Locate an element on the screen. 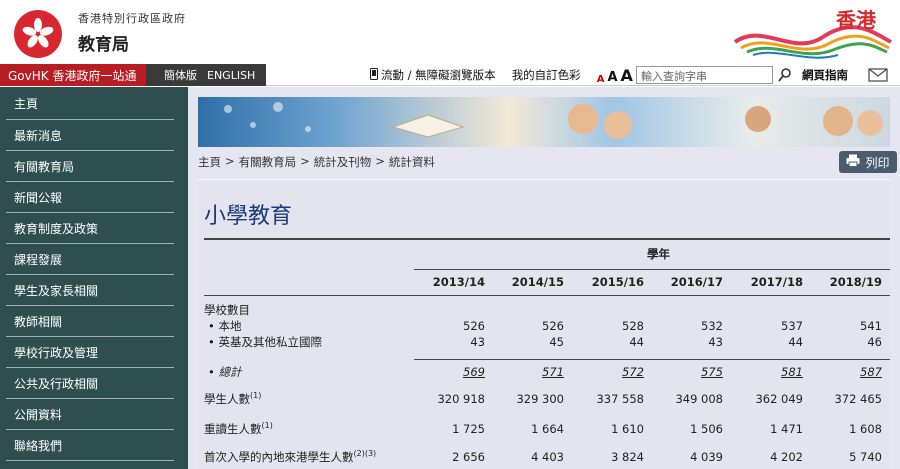 Image resolution: width=900 pixels, height=469 pixels. mobile-phone-icon is located at coordinates (374, 75).